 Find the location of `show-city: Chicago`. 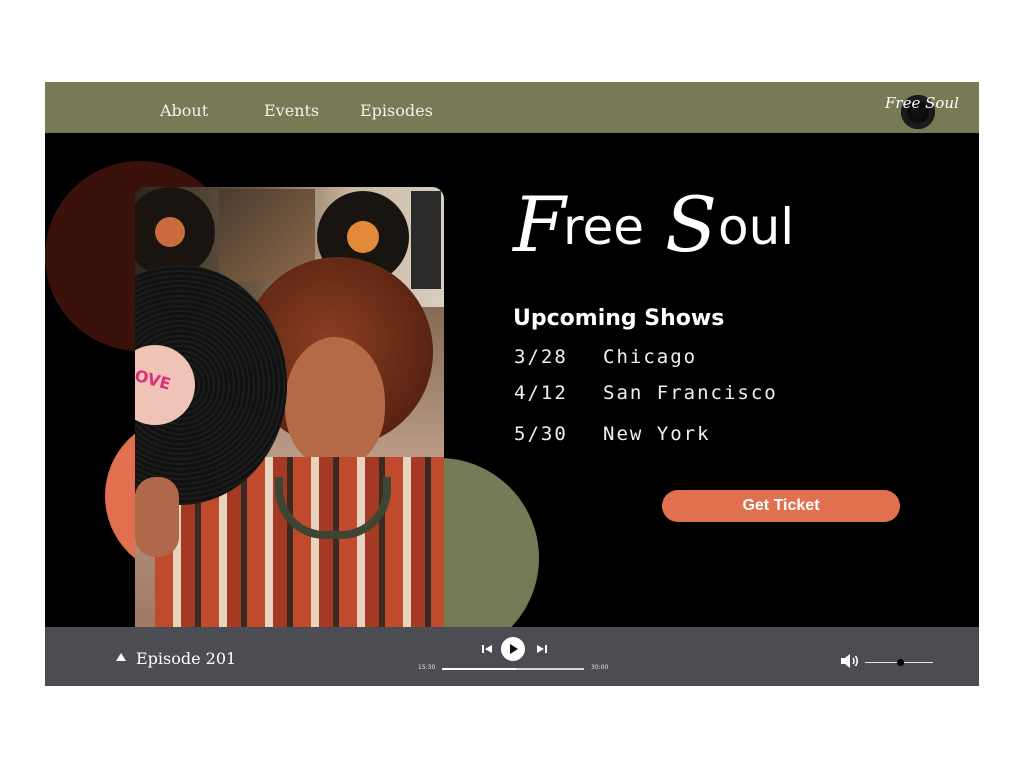

show-city: Chicago is located at coordinates (650, 357).